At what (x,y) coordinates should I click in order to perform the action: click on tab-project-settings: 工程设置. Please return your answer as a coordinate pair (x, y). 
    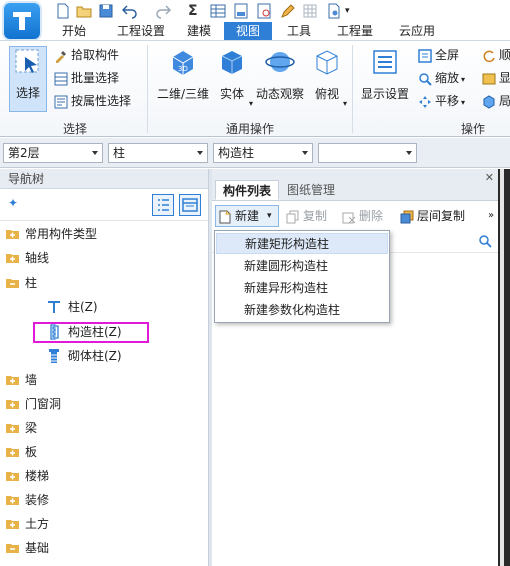
    Looking at the image, I should click on (141, 31).